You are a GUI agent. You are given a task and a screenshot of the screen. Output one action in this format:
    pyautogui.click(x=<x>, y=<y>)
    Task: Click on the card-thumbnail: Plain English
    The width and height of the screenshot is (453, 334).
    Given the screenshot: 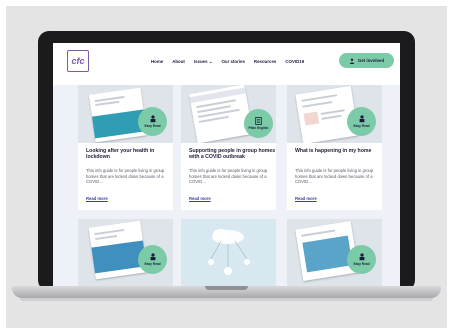 What is the action you would take?
    pyautogui.click(x=228, y=114)
    